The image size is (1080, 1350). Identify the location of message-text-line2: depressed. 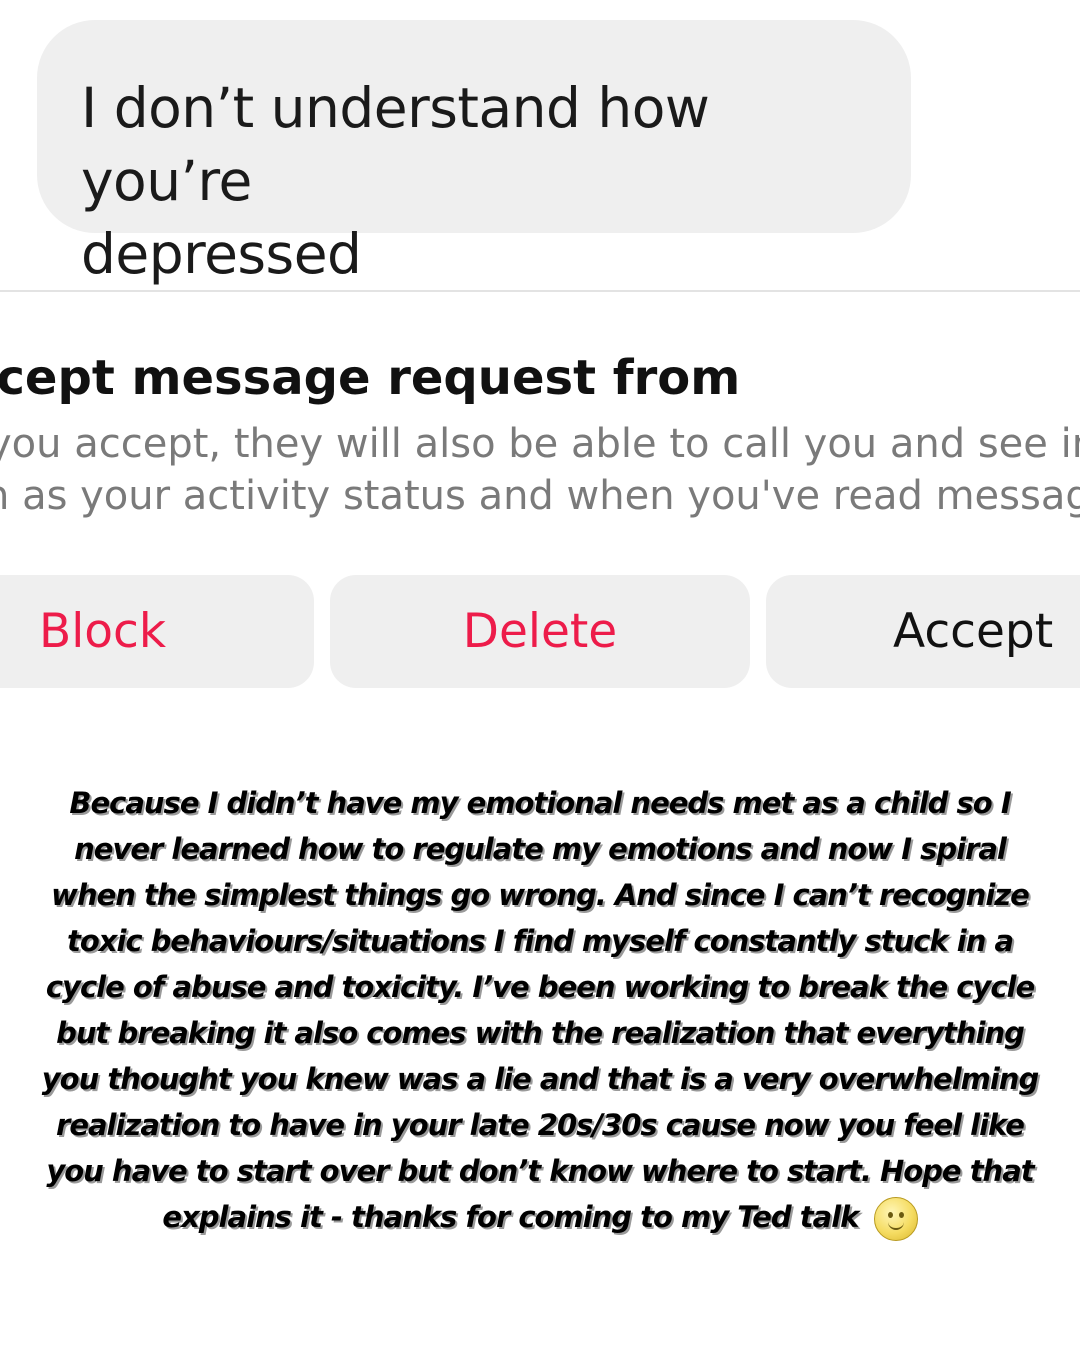
(221, 254).